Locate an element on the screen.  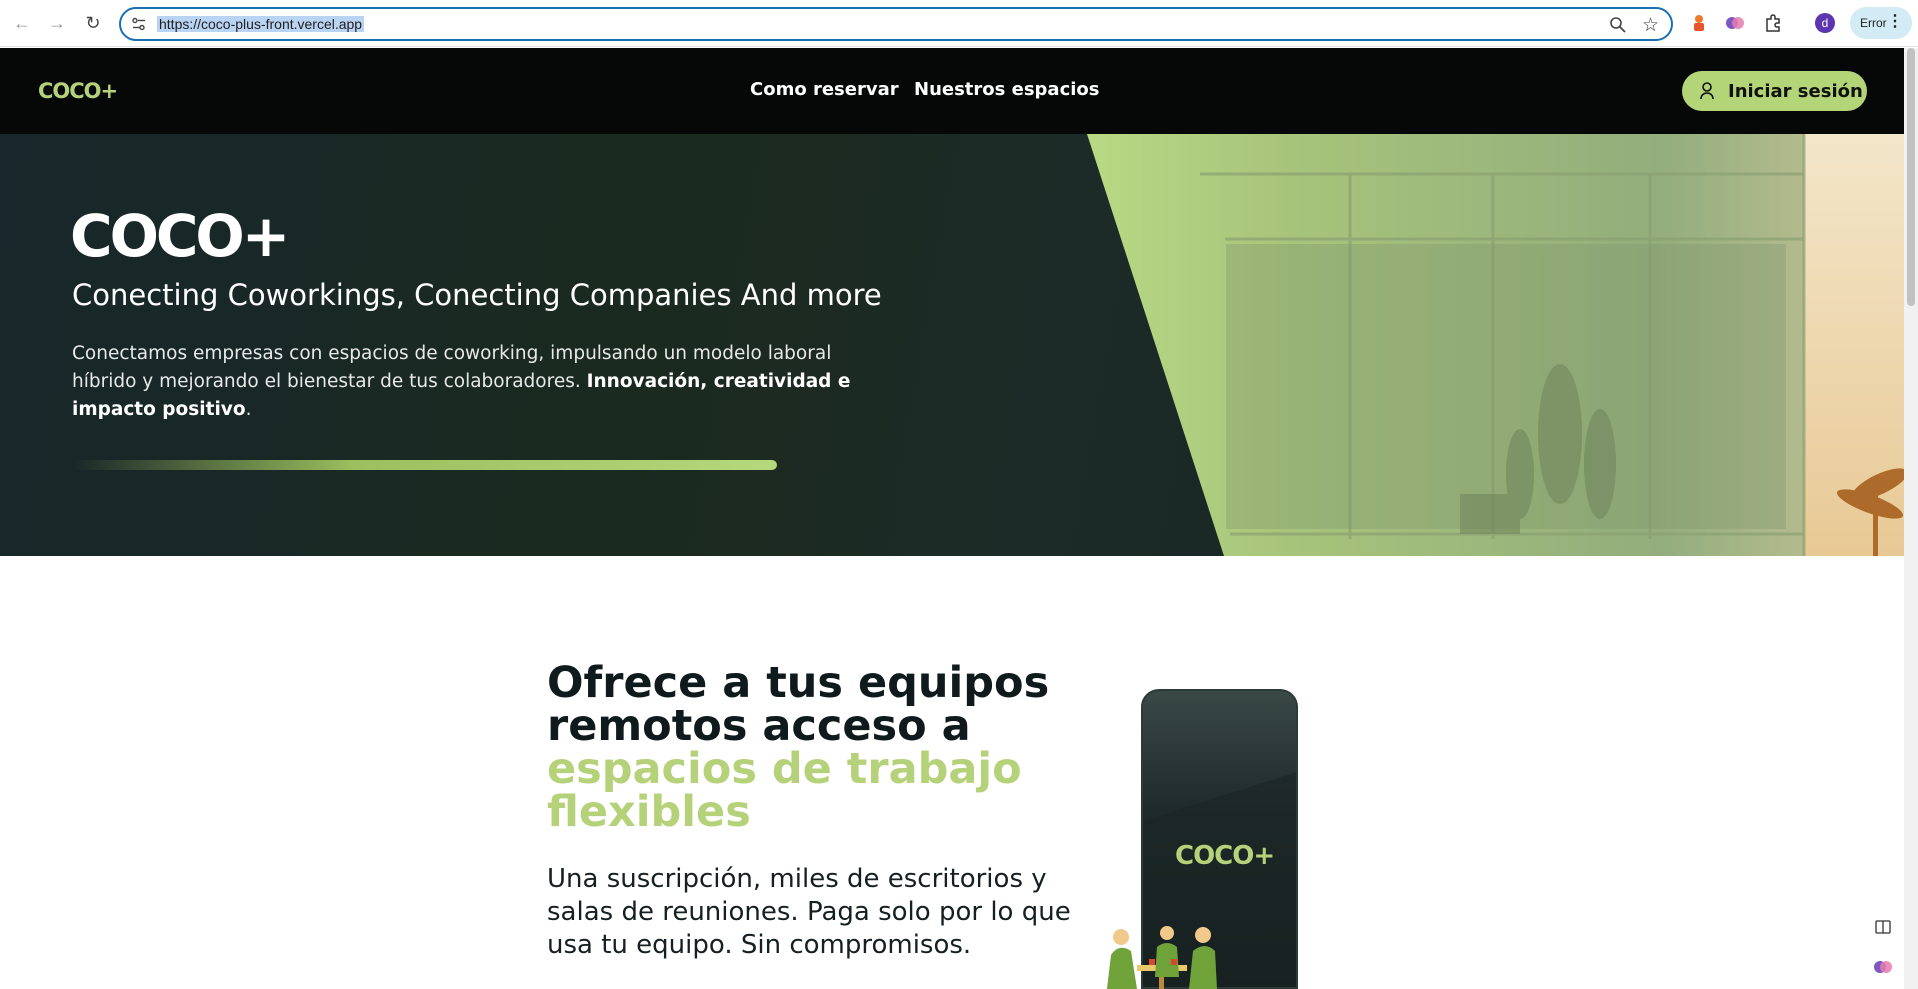
error-button: Error ⋮ is located at coordinates (1881, 23).